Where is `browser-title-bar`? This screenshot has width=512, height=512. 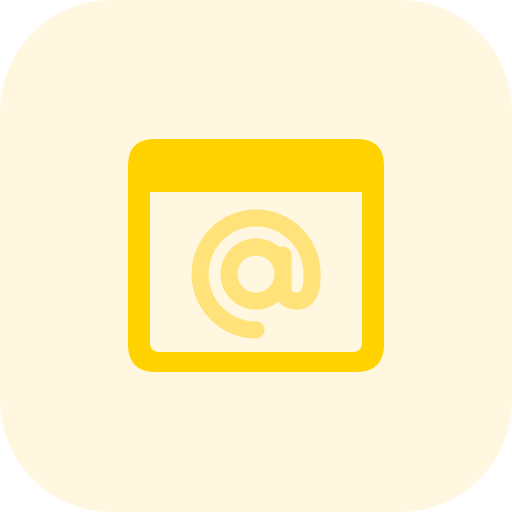
browser-title-bar is located at coordinates (256, 165).